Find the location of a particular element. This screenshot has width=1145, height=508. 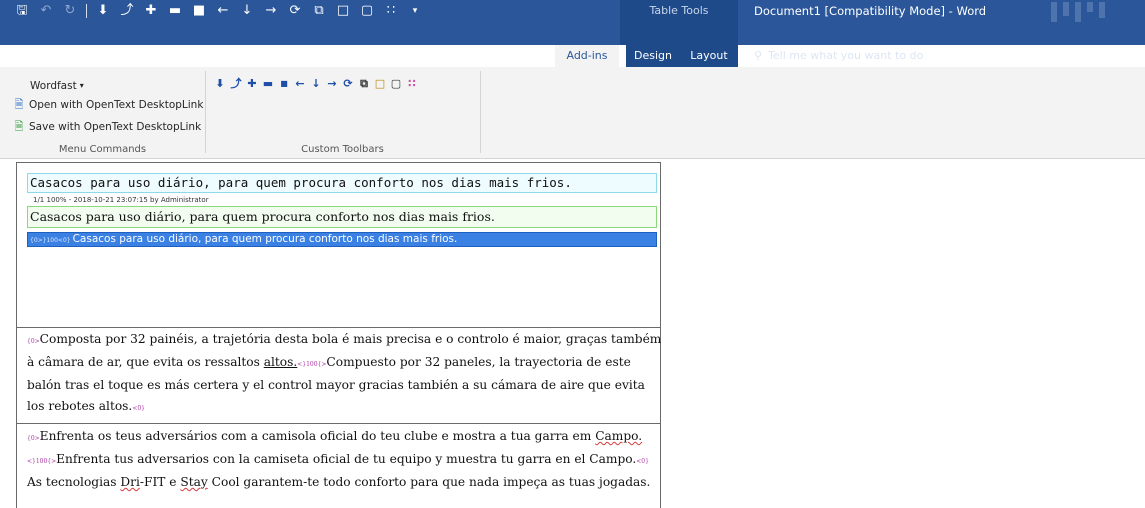

tab-add-ins: Add-ins is located at coordinates (587, 56).